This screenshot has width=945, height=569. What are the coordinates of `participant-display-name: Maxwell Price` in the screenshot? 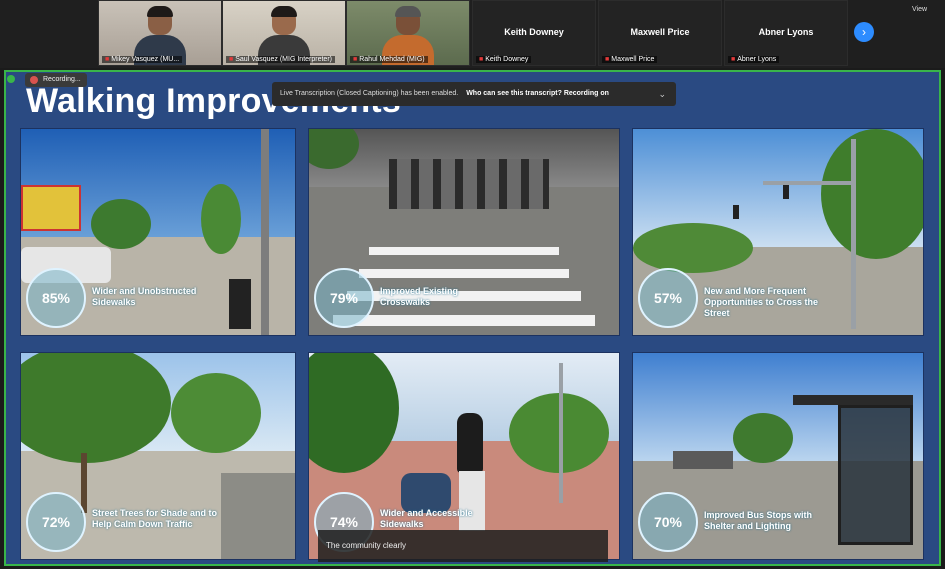 It's located at (660, 32).